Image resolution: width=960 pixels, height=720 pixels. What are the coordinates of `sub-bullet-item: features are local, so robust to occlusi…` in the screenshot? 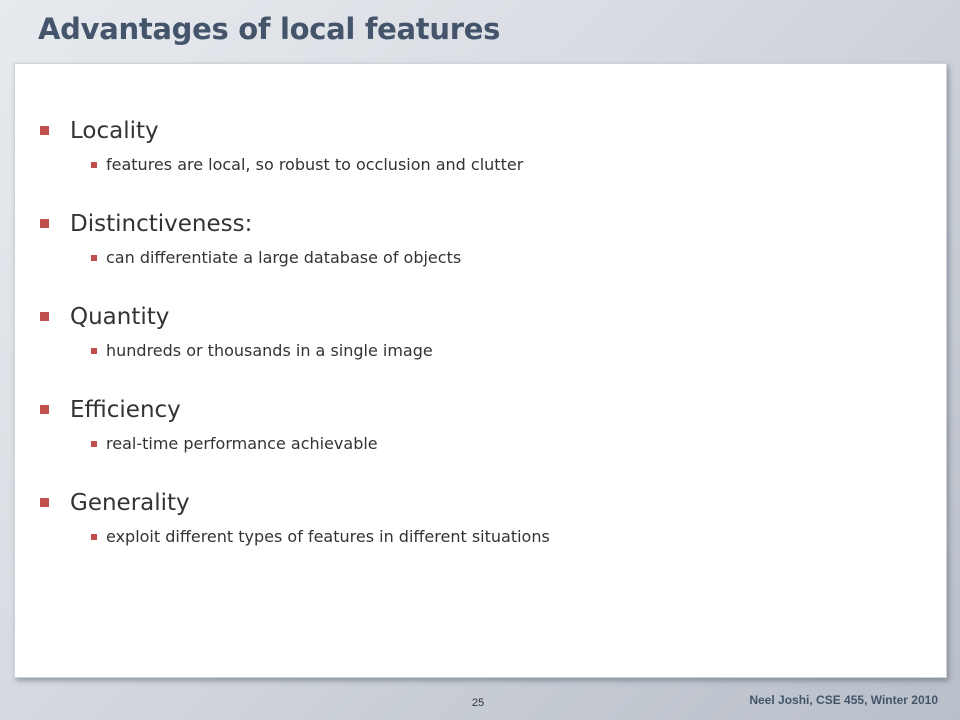 It's located at (498, 177).